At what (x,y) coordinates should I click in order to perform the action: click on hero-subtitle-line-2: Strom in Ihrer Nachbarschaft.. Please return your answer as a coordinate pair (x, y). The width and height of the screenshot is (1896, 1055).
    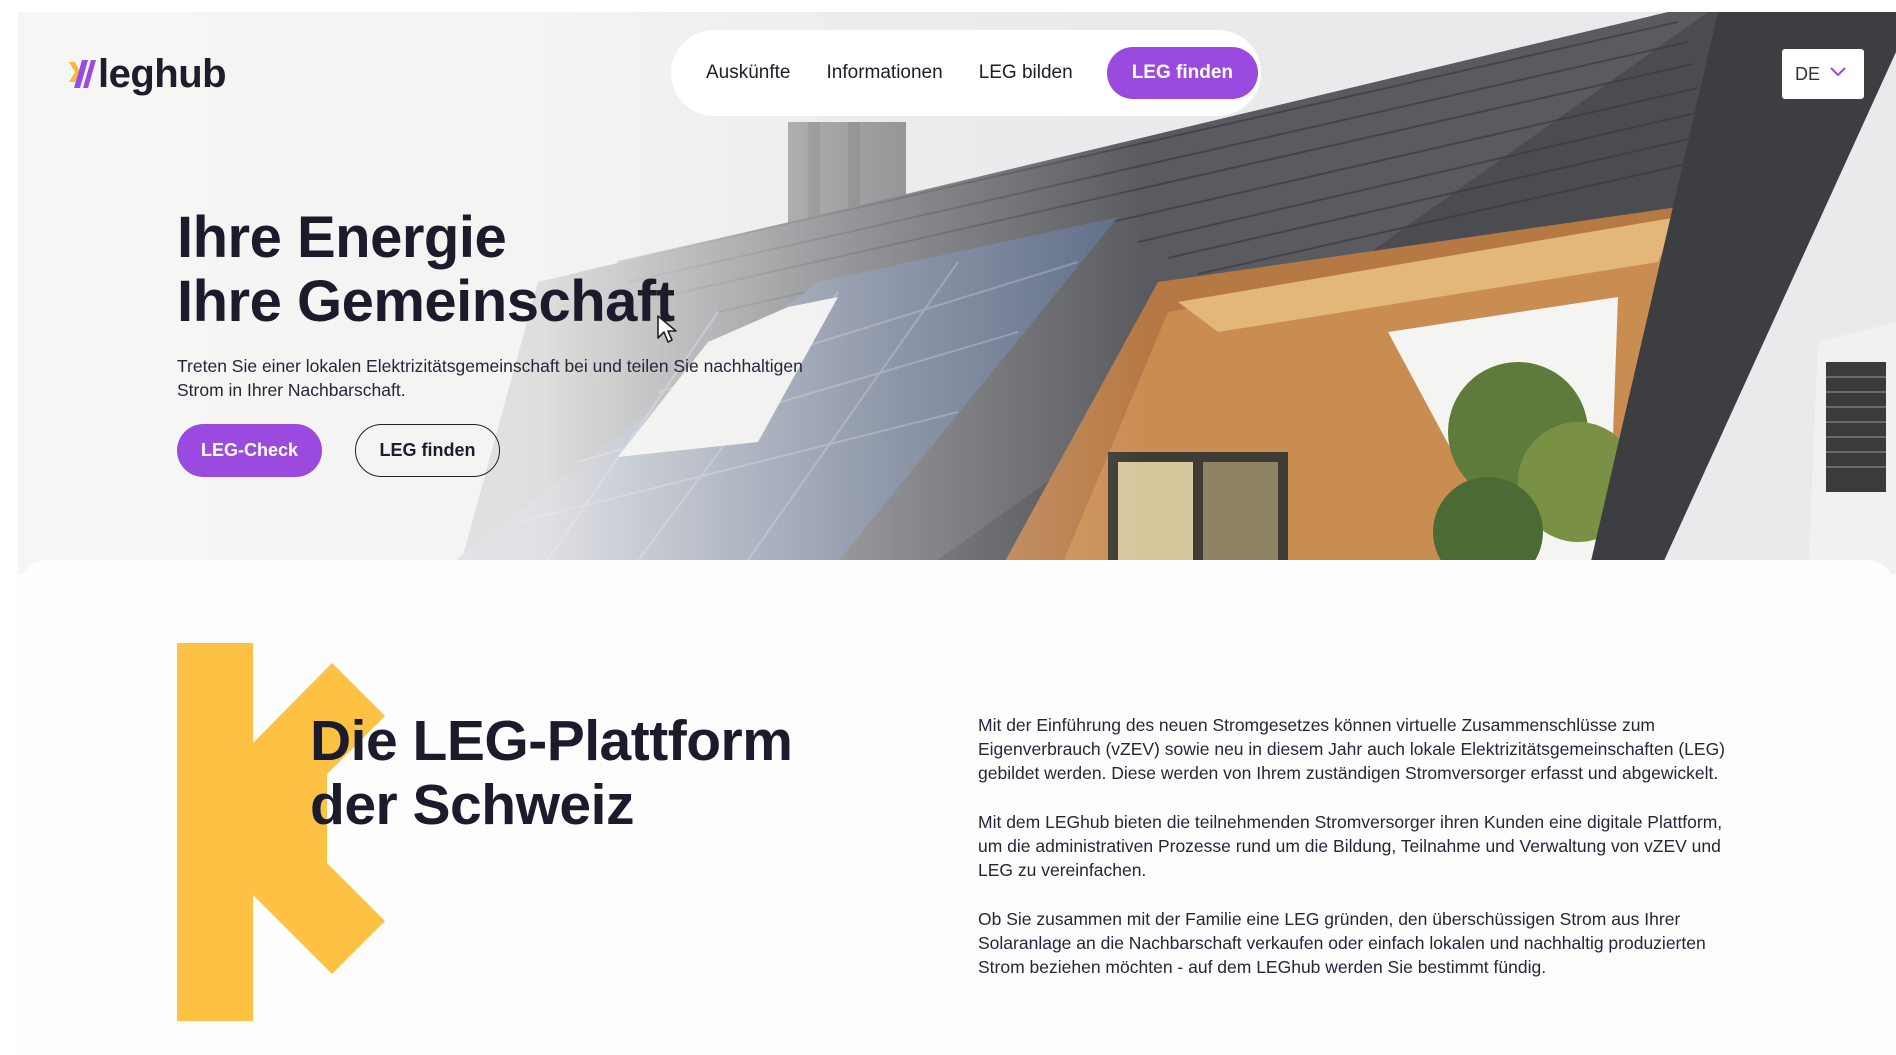
    Looking at the image, I should click on (291, 390).